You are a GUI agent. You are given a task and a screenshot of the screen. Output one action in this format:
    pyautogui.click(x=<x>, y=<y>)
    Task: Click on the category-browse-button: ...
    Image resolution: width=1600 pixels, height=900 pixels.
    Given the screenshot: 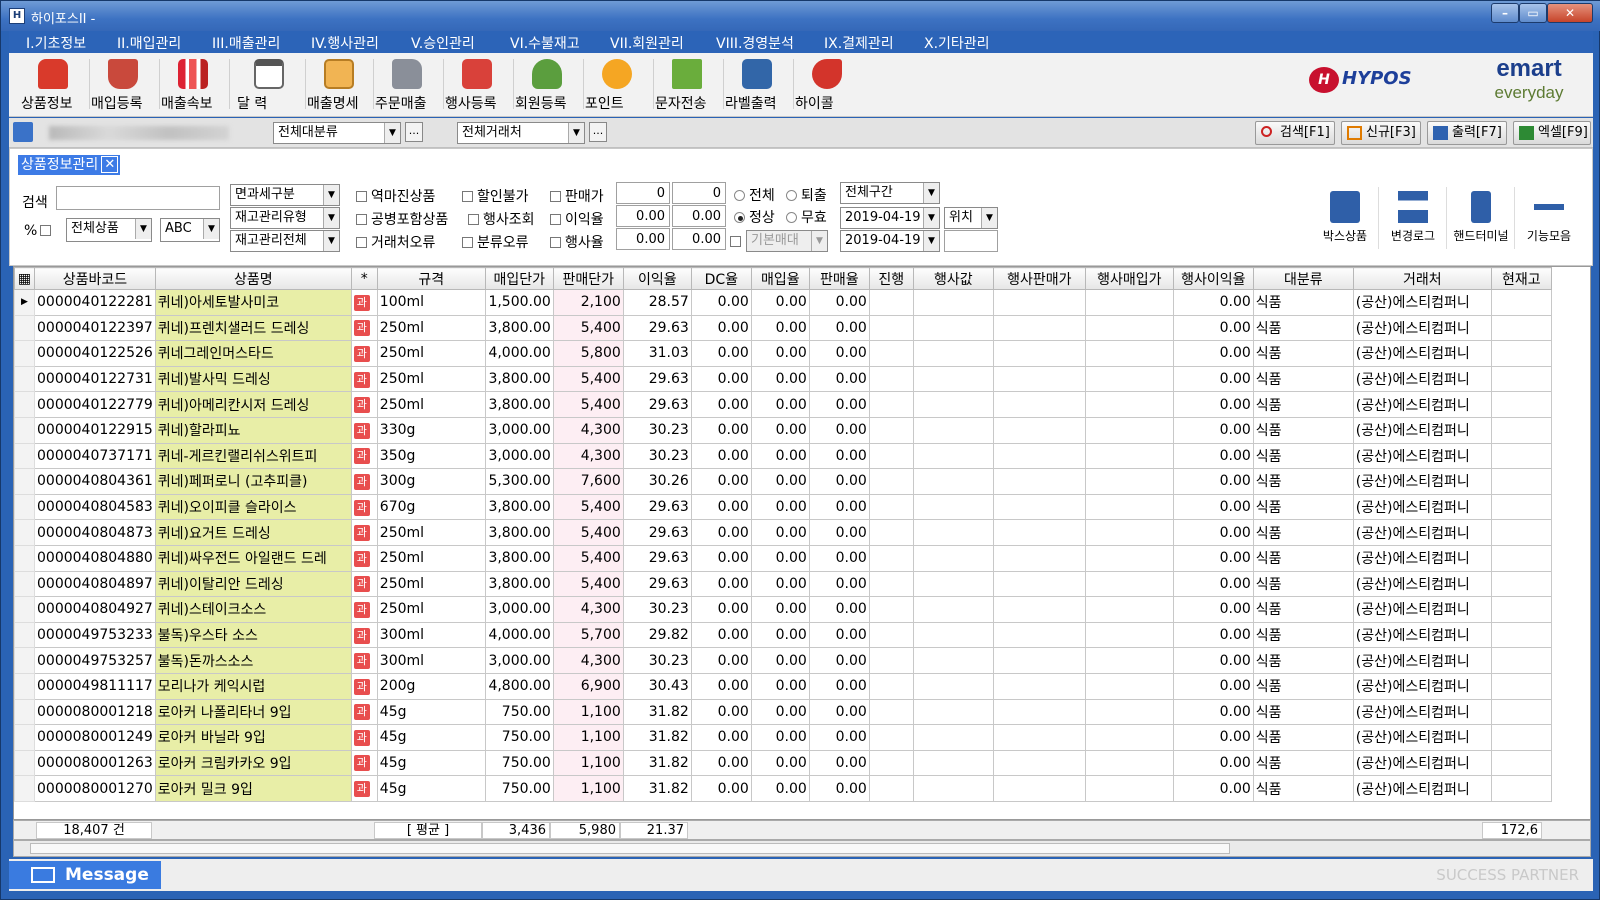 What is the action you would take?
    pyautogui.click(x=414, y=132)
    